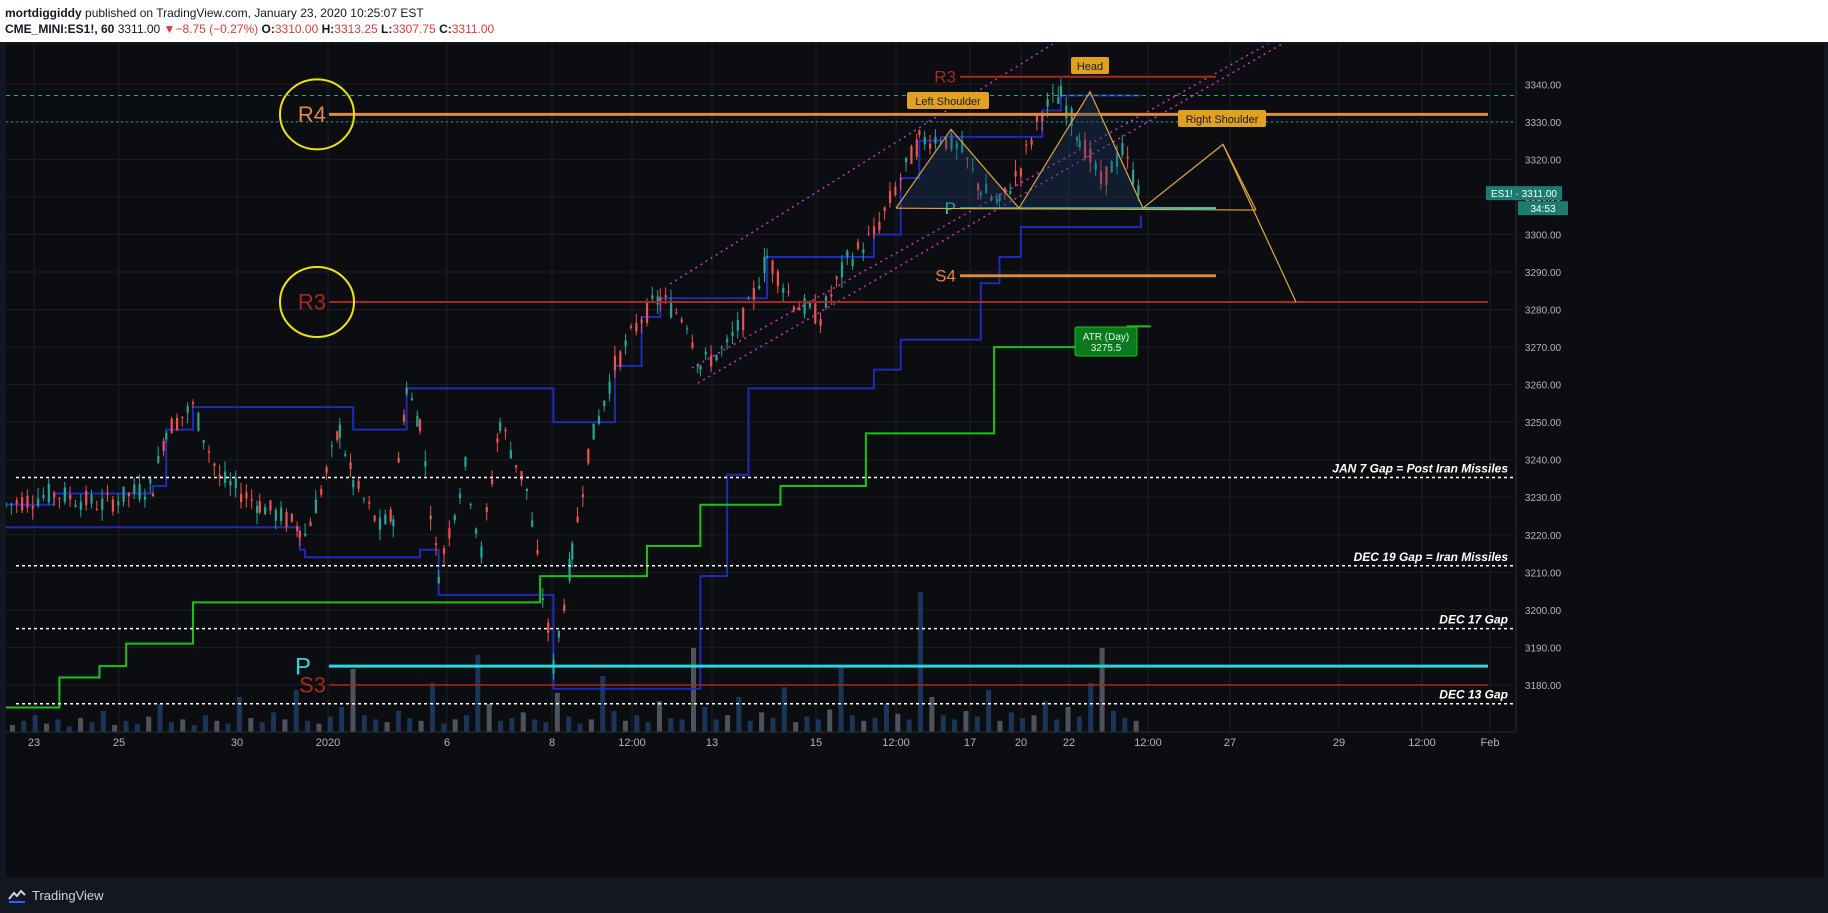  I want to click on channel-dotted-line, so click(990, 213).